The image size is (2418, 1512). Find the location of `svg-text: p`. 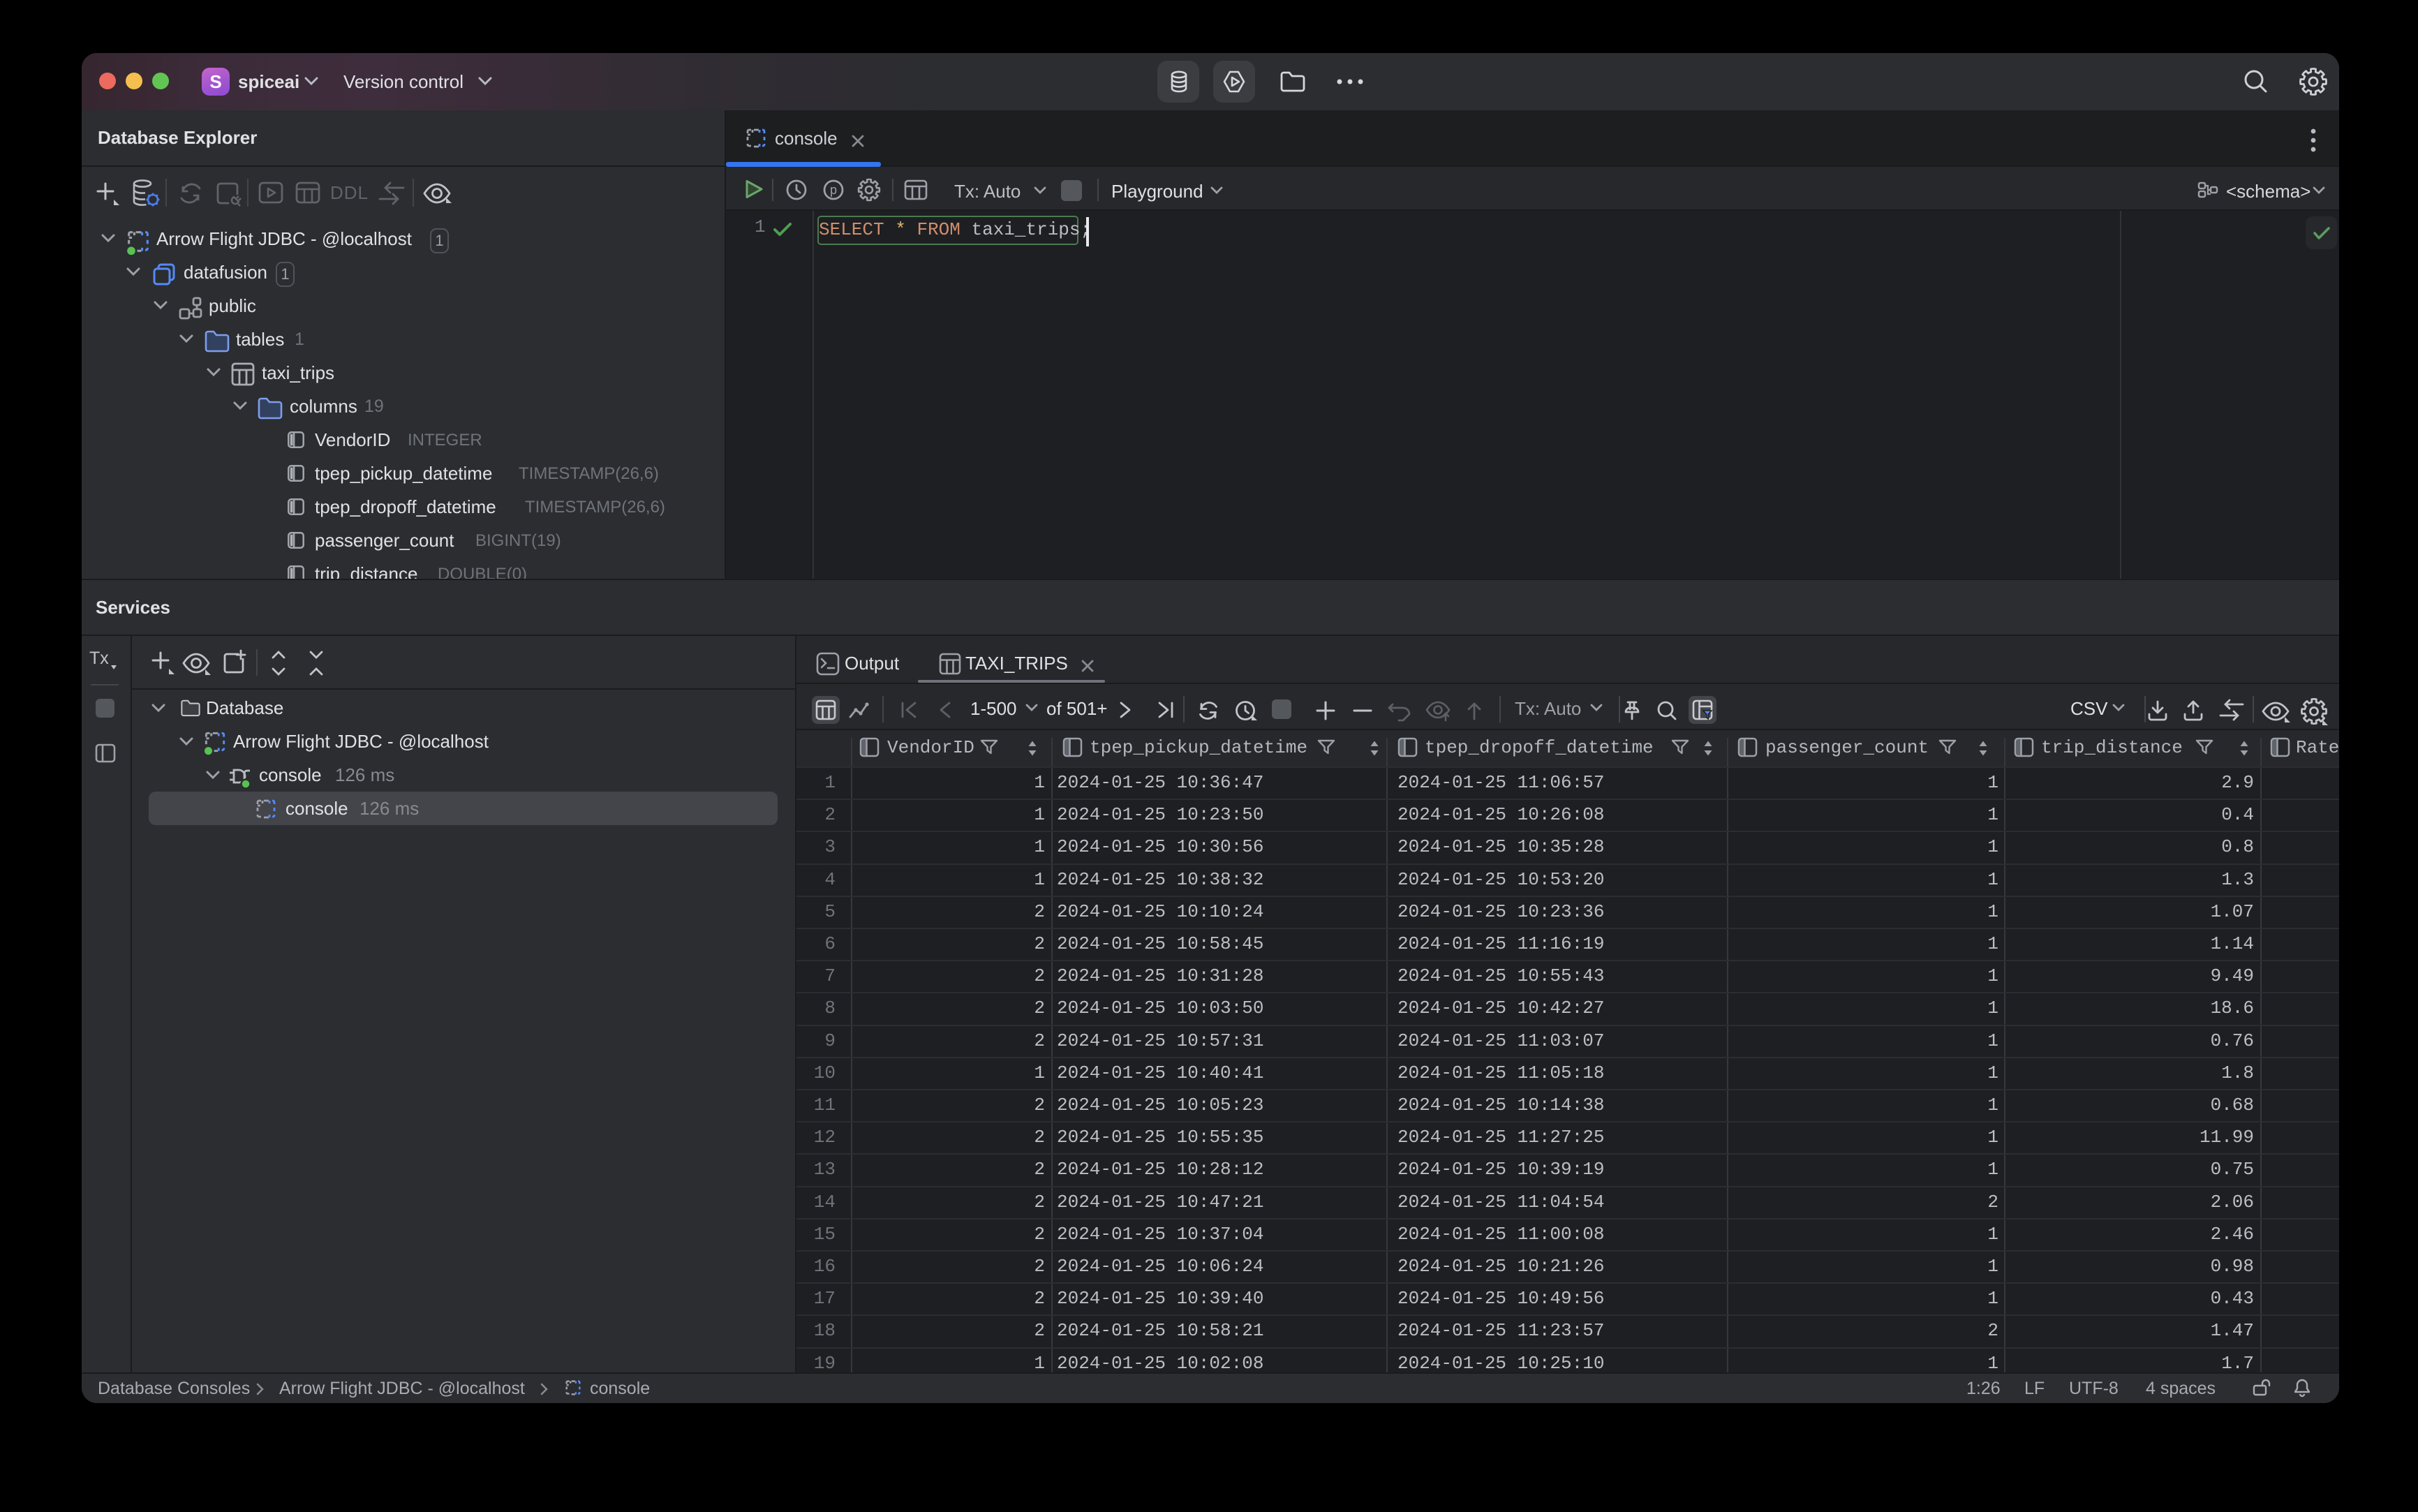

svg-text: p is located at coordinates (834, 190).